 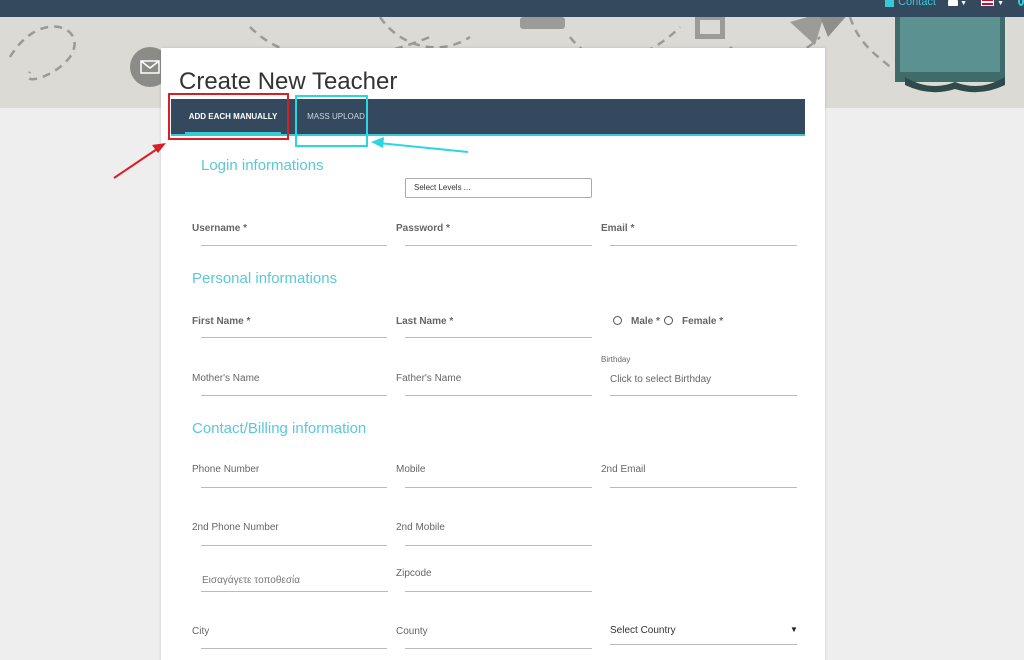 I want to click on cyan-arrow, so click(x=420, y=145).